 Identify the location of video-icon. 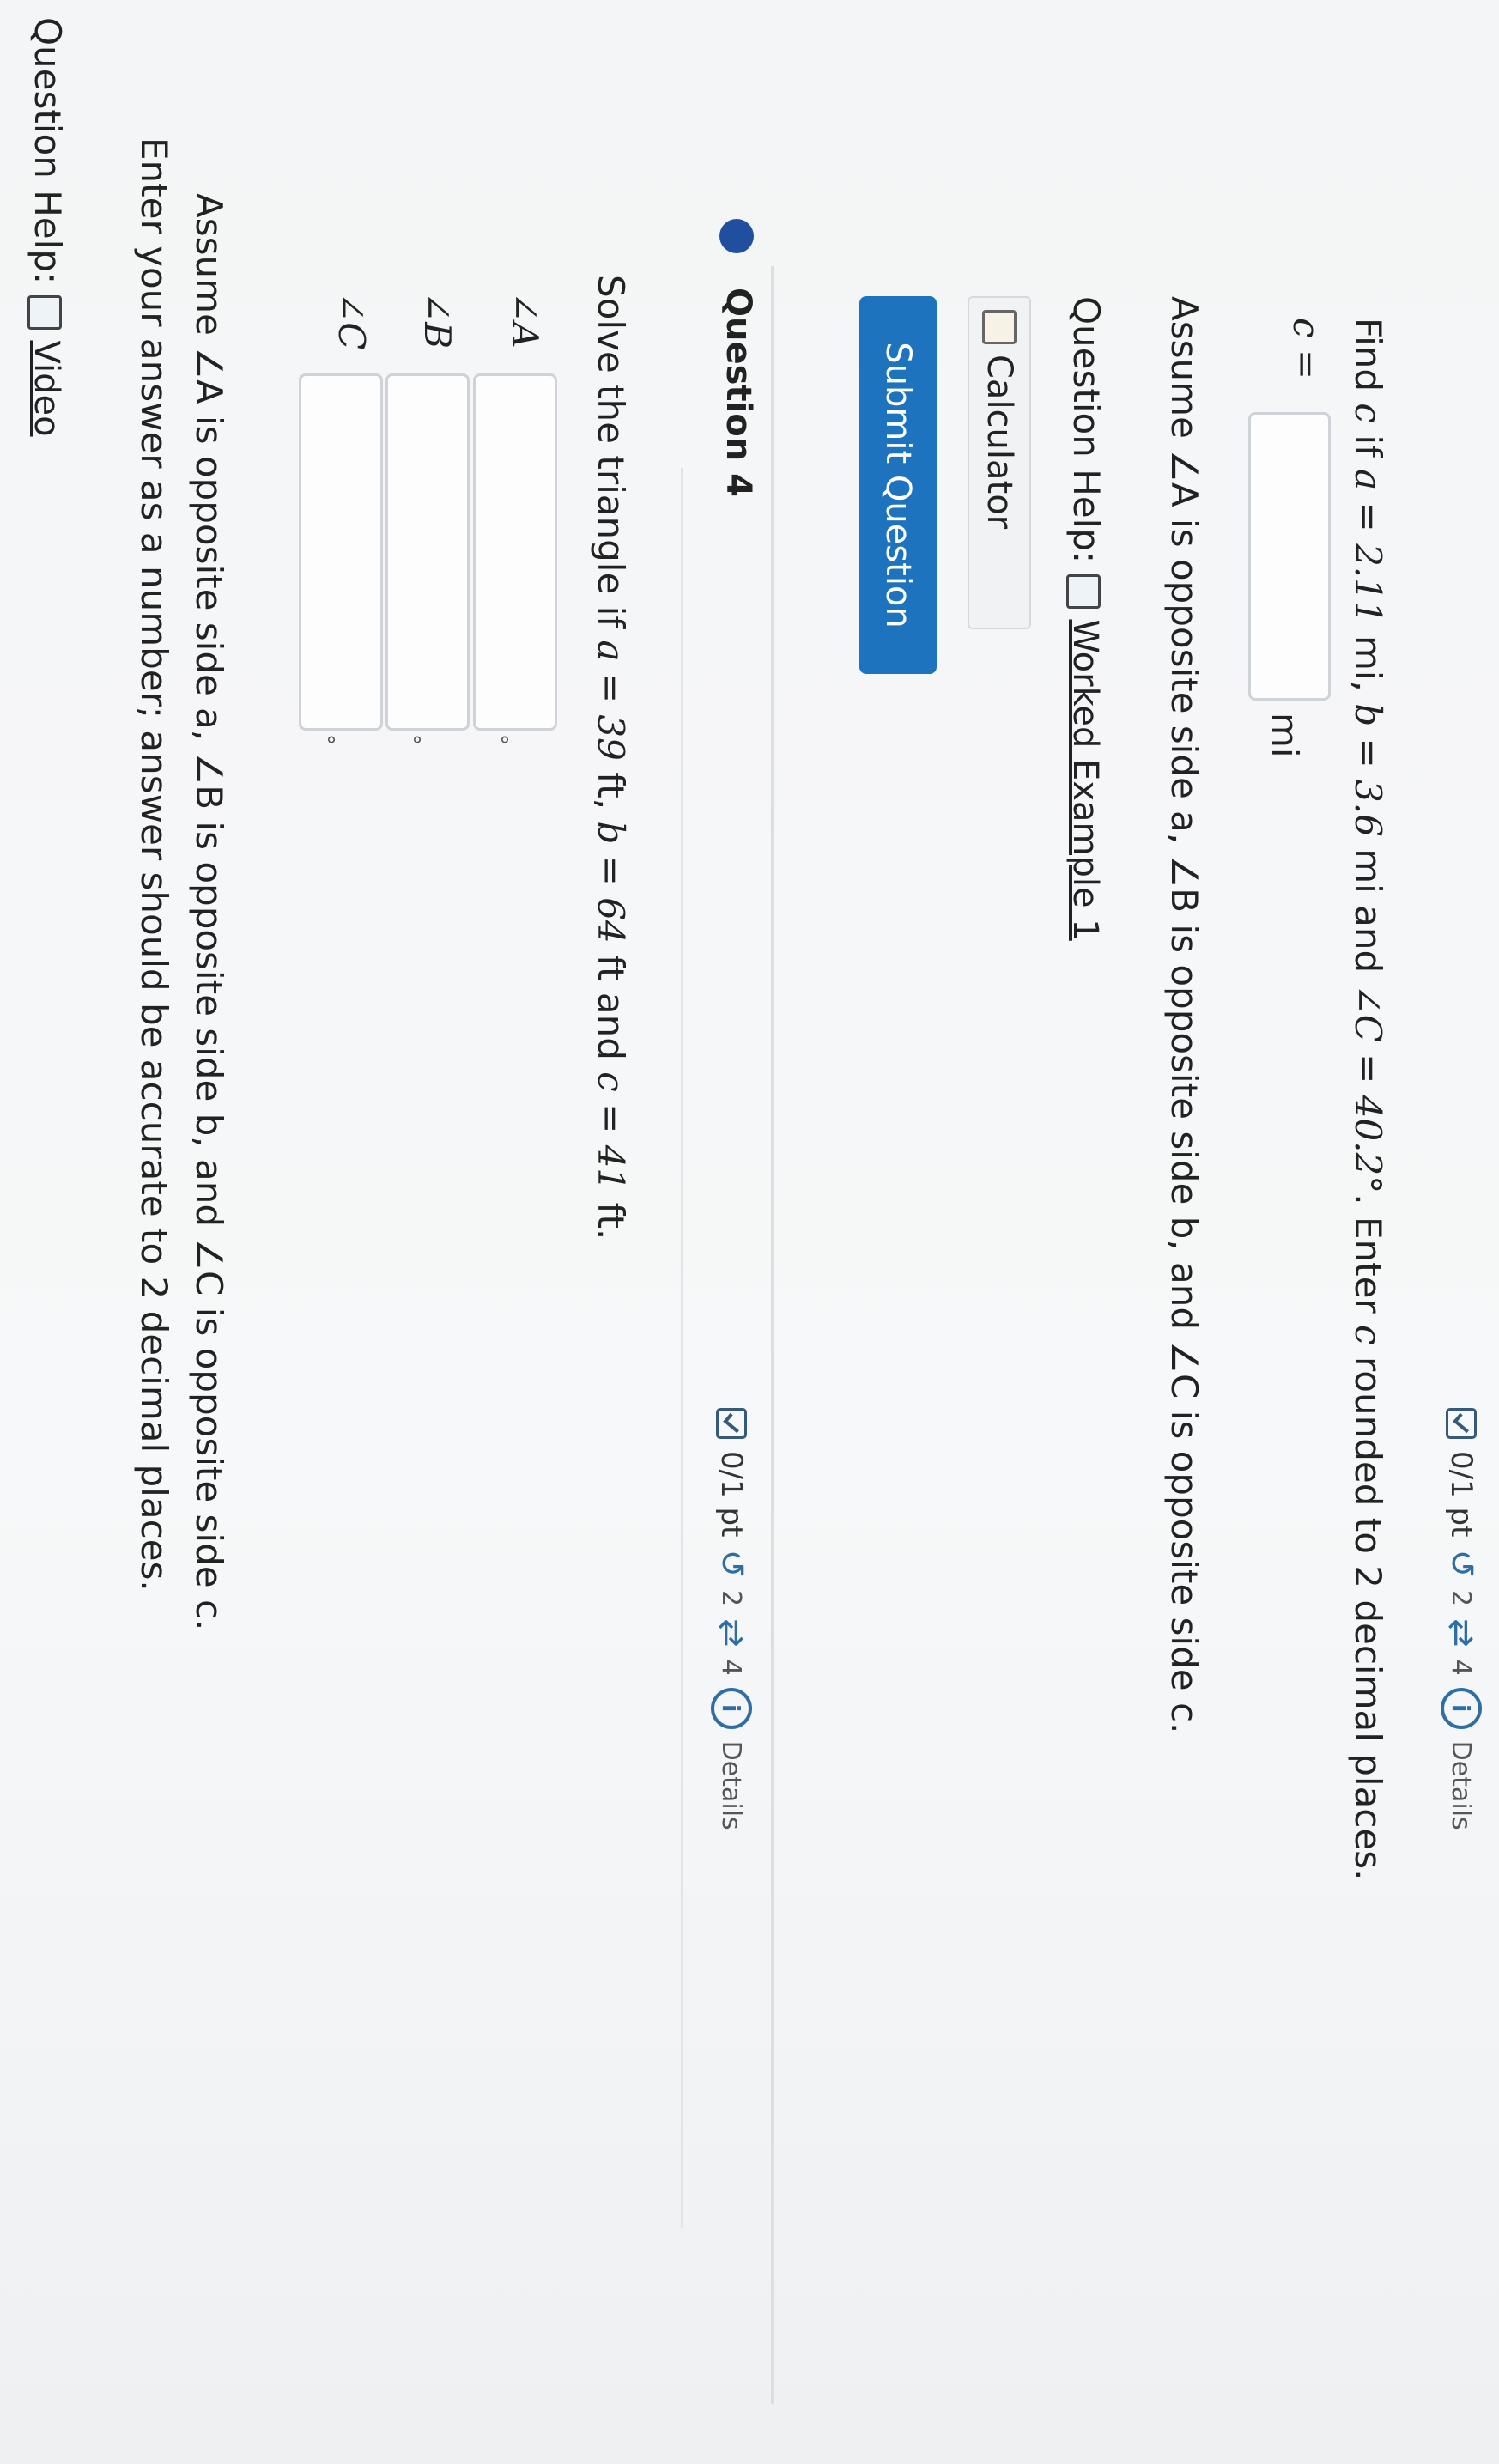
(45, 313).